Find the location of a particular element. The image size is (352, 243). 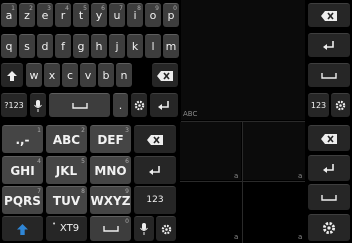

key-b: b is located at coordinates (106, 75).